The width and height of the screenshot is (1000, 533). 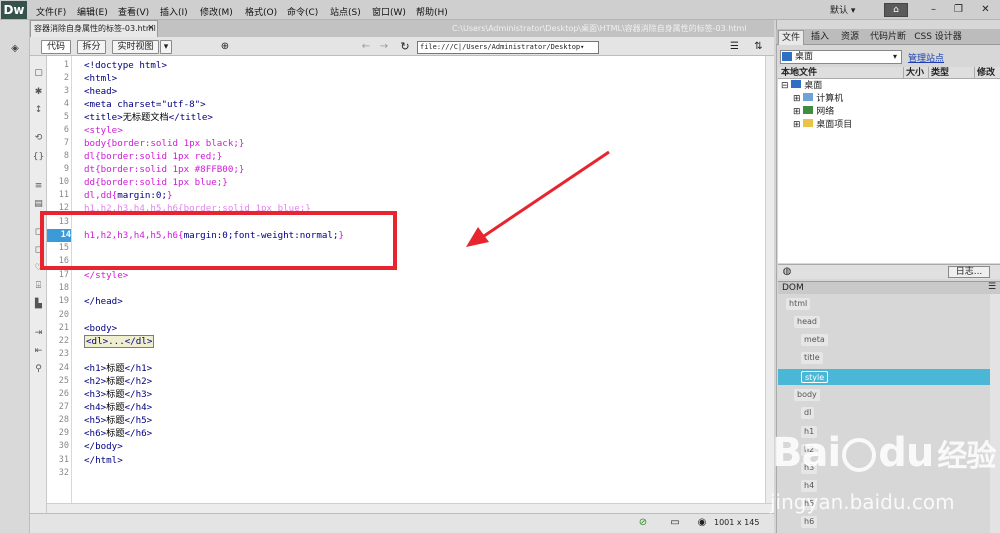 What do you see at coordinates (63, 394) in the screenshot?
I see `line-number: 26` at bounding box center [63, 394].